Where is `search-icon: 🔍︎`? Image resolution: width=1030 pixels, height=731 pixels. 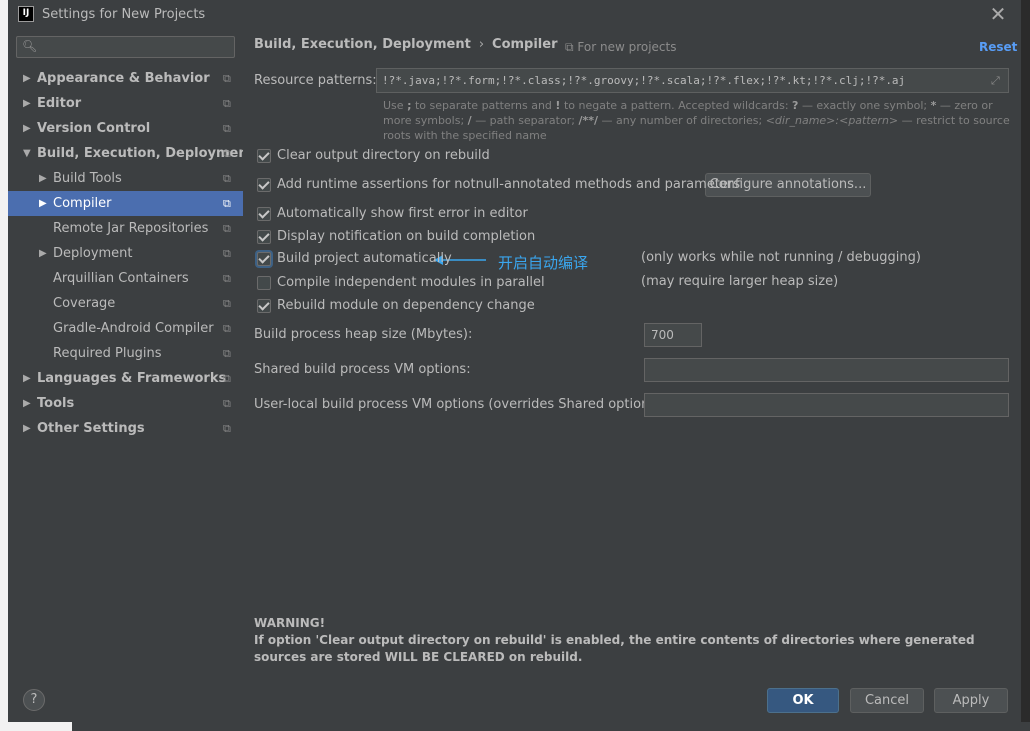 search-icon: 🔍︎ is located at coordinates (30, 46).